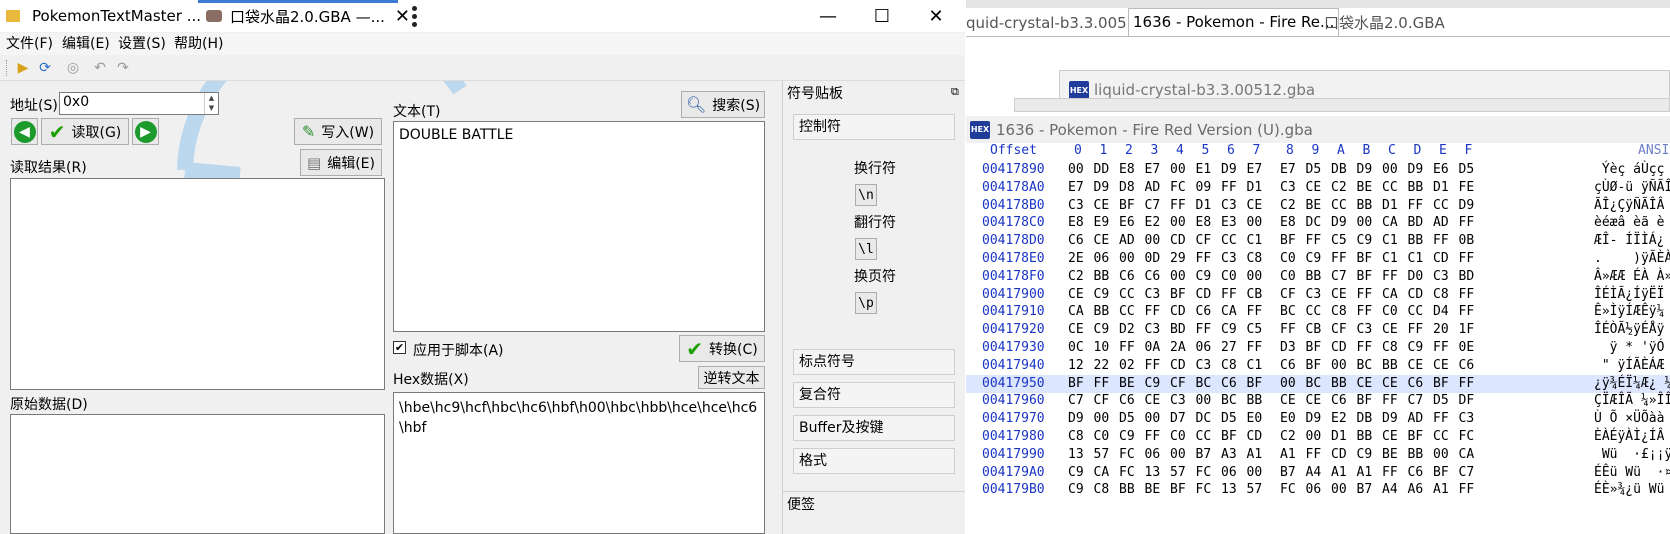 This screenshot has width=1670, height=534. Describe the element at coordinates (1384, 23) in the screenshot. I see `file-tab-crystal-gba: 口袋水晶2.0.GBA` at that location.